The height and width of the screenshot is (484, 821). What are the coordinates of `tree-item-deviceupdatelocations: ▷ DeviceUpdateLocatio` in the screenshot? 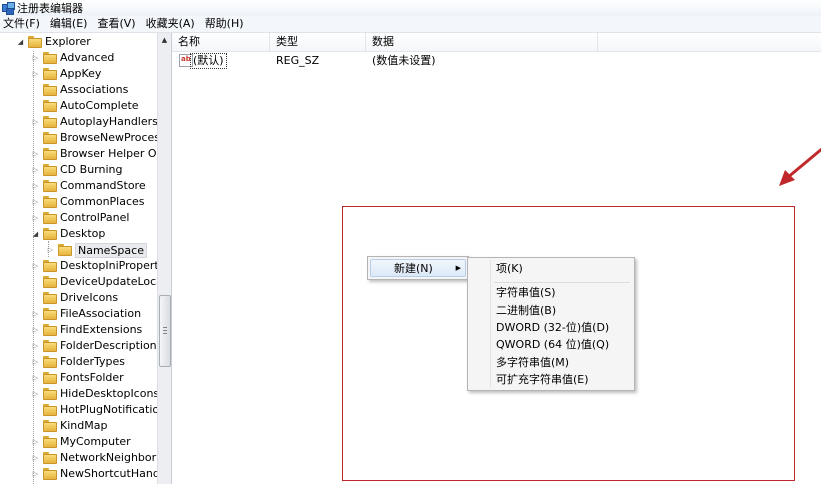 It's located at (94, 282).